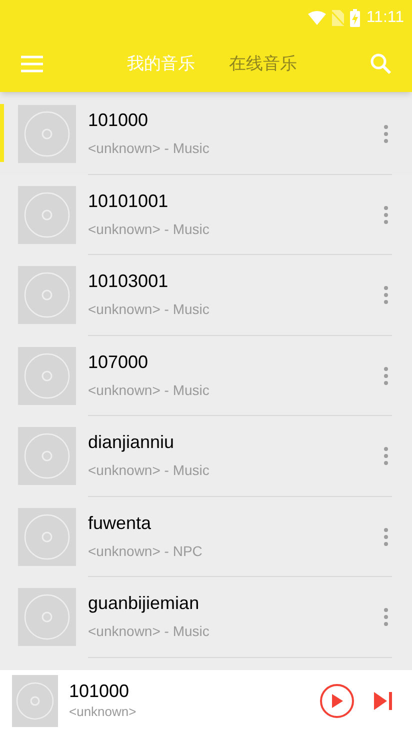 The image size is (412, 732). I want to click on no-sim-icon, so click(338, 18).